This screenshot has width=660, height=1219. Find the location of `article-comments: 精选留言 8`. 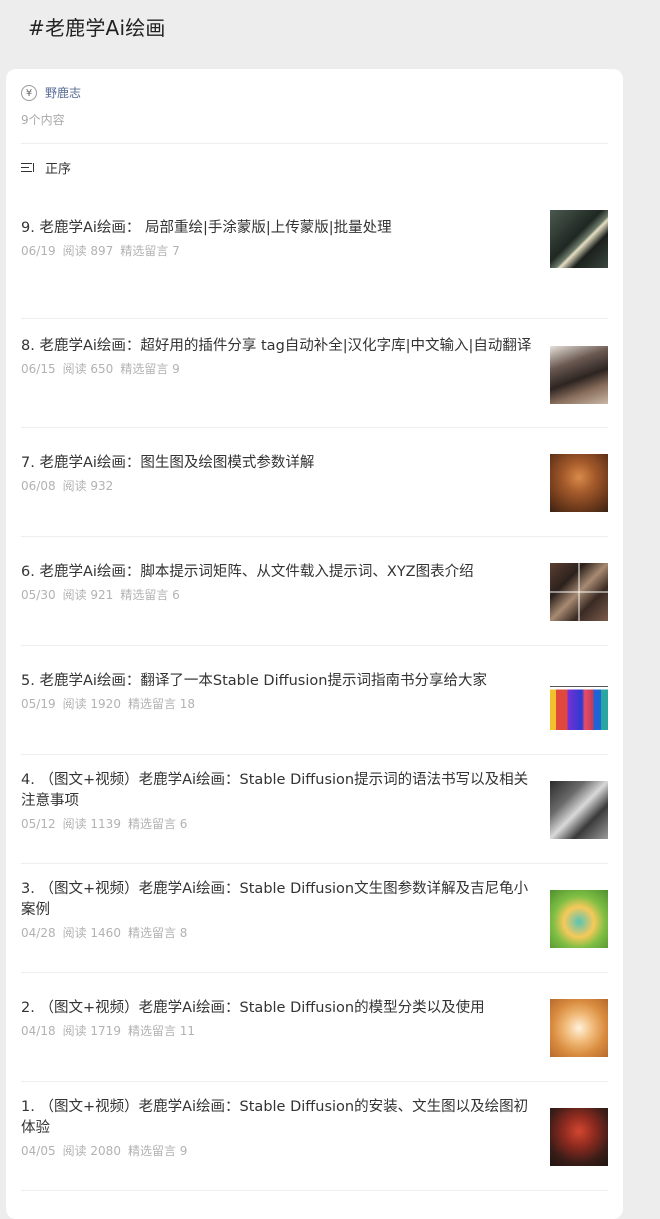

article-comments: 精选留言 8 is located at coordinates (157, 933).